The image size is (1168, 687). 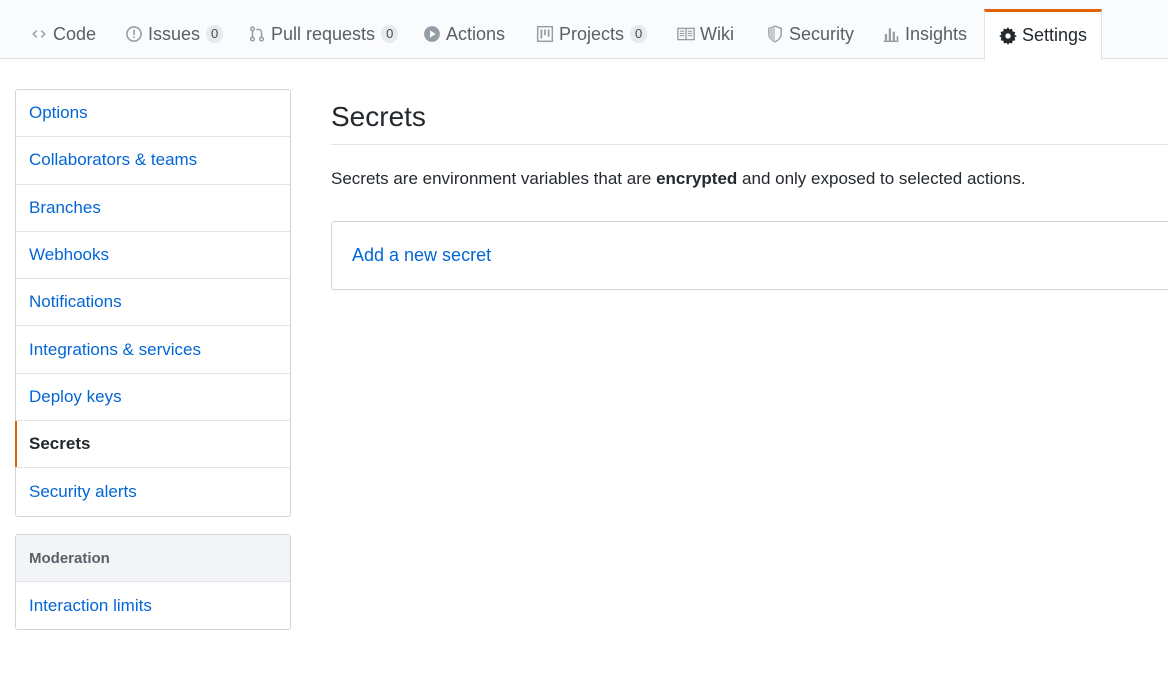 I want to click on add-new-secret-link: Add a new secret, so click(x=421, y=255).